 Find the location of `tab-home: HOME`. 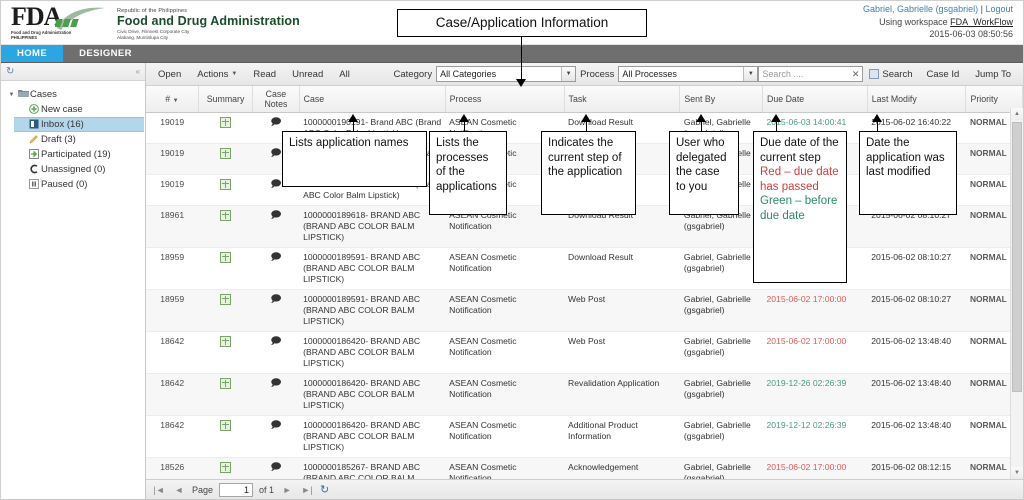

tab-home: HOME is located at coordinates (32, 53).